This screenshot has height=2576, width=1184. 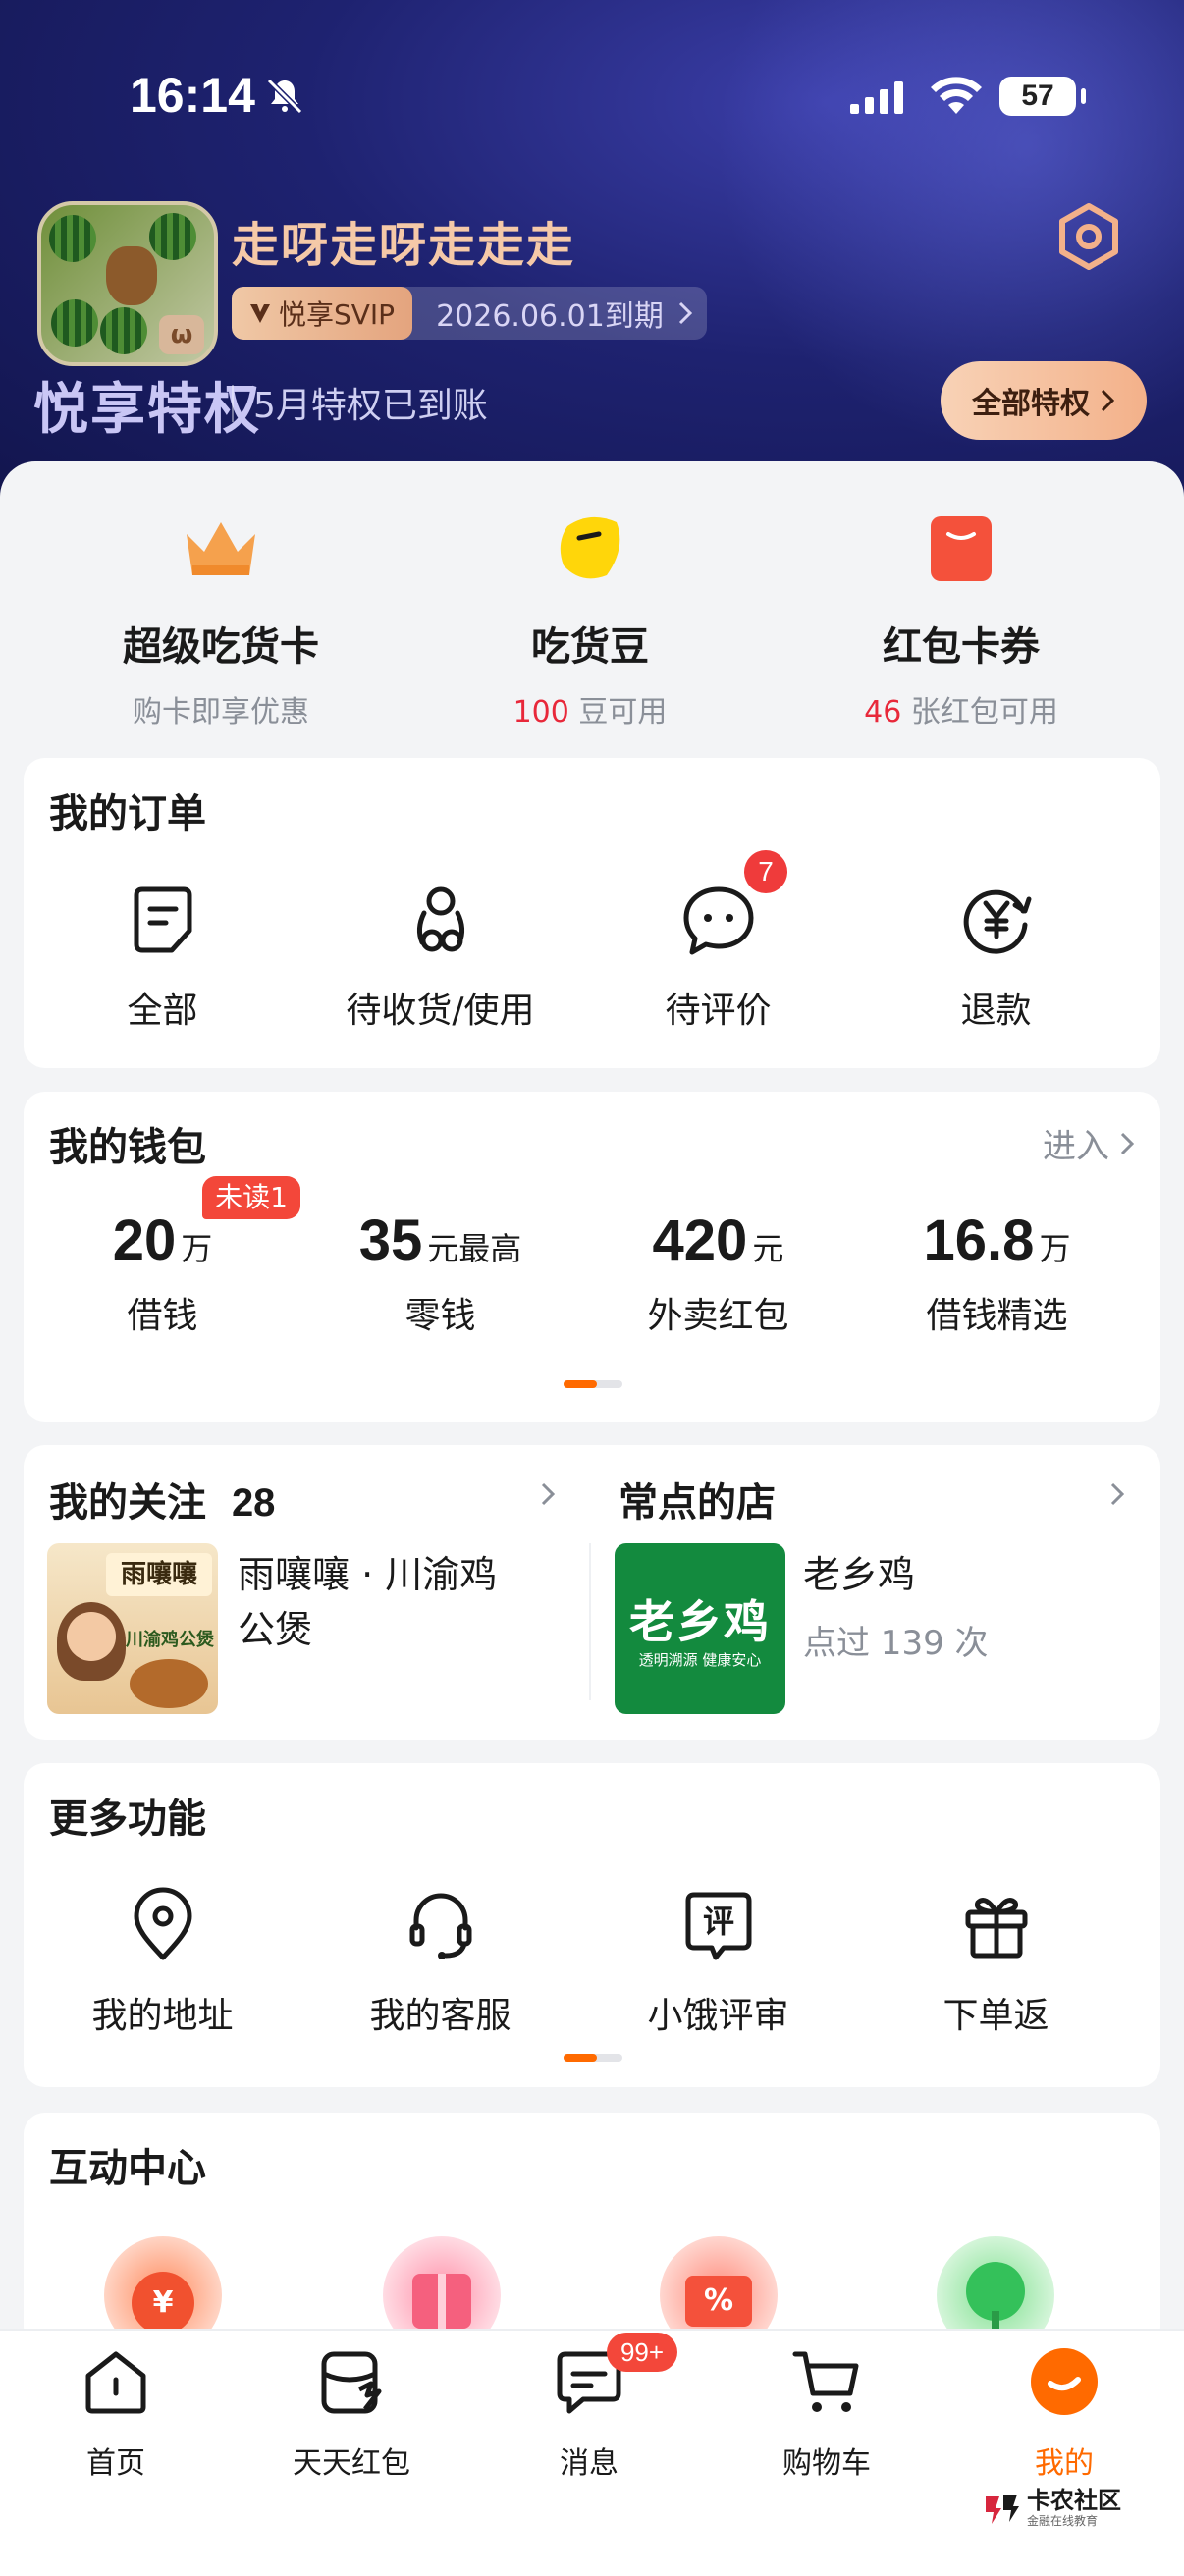 What do you see at coordinates (642, 2352) in the screenshot?
I see `message-count-badge: 99+` at bounding box center [642, 2352].